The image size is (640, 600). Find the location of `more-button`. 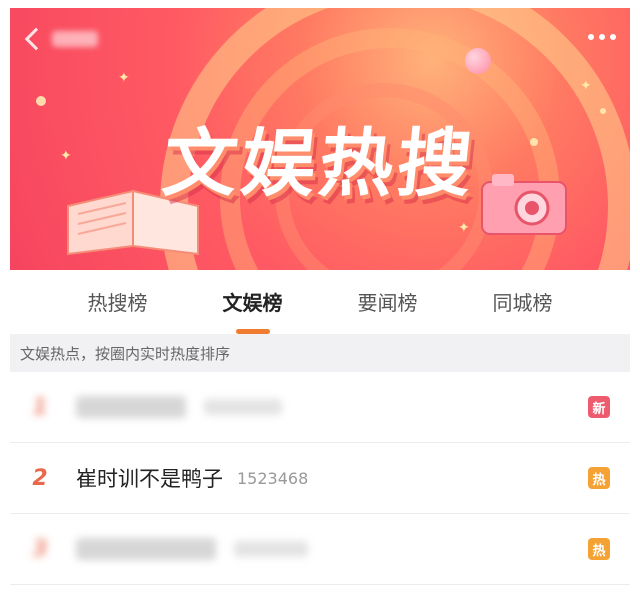

more-button is located at coordinates (602, 37).